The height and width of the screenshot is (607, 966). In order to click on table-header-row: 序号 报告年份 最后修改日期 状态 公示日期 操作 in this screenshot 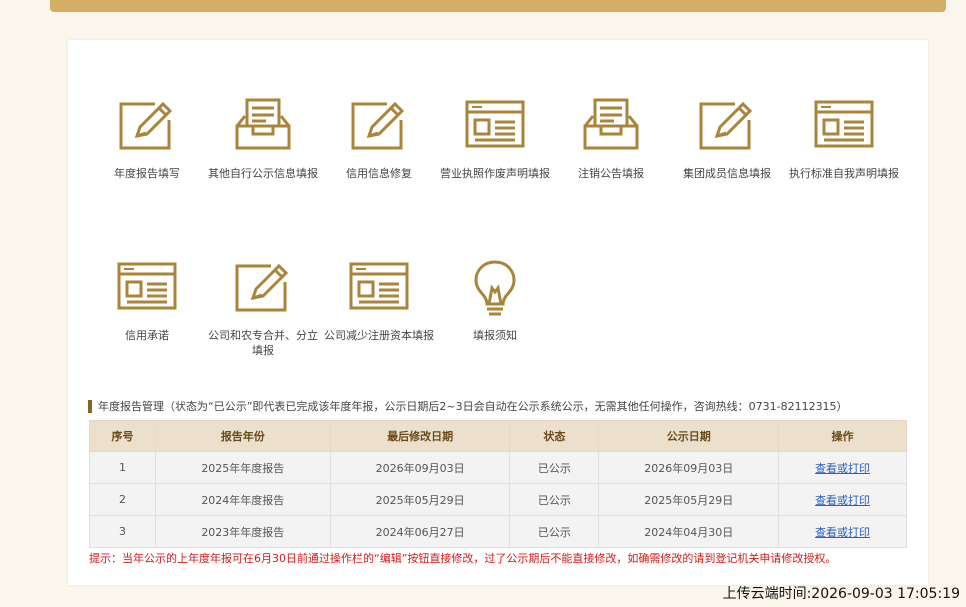, I will do `click(498, 436)`.